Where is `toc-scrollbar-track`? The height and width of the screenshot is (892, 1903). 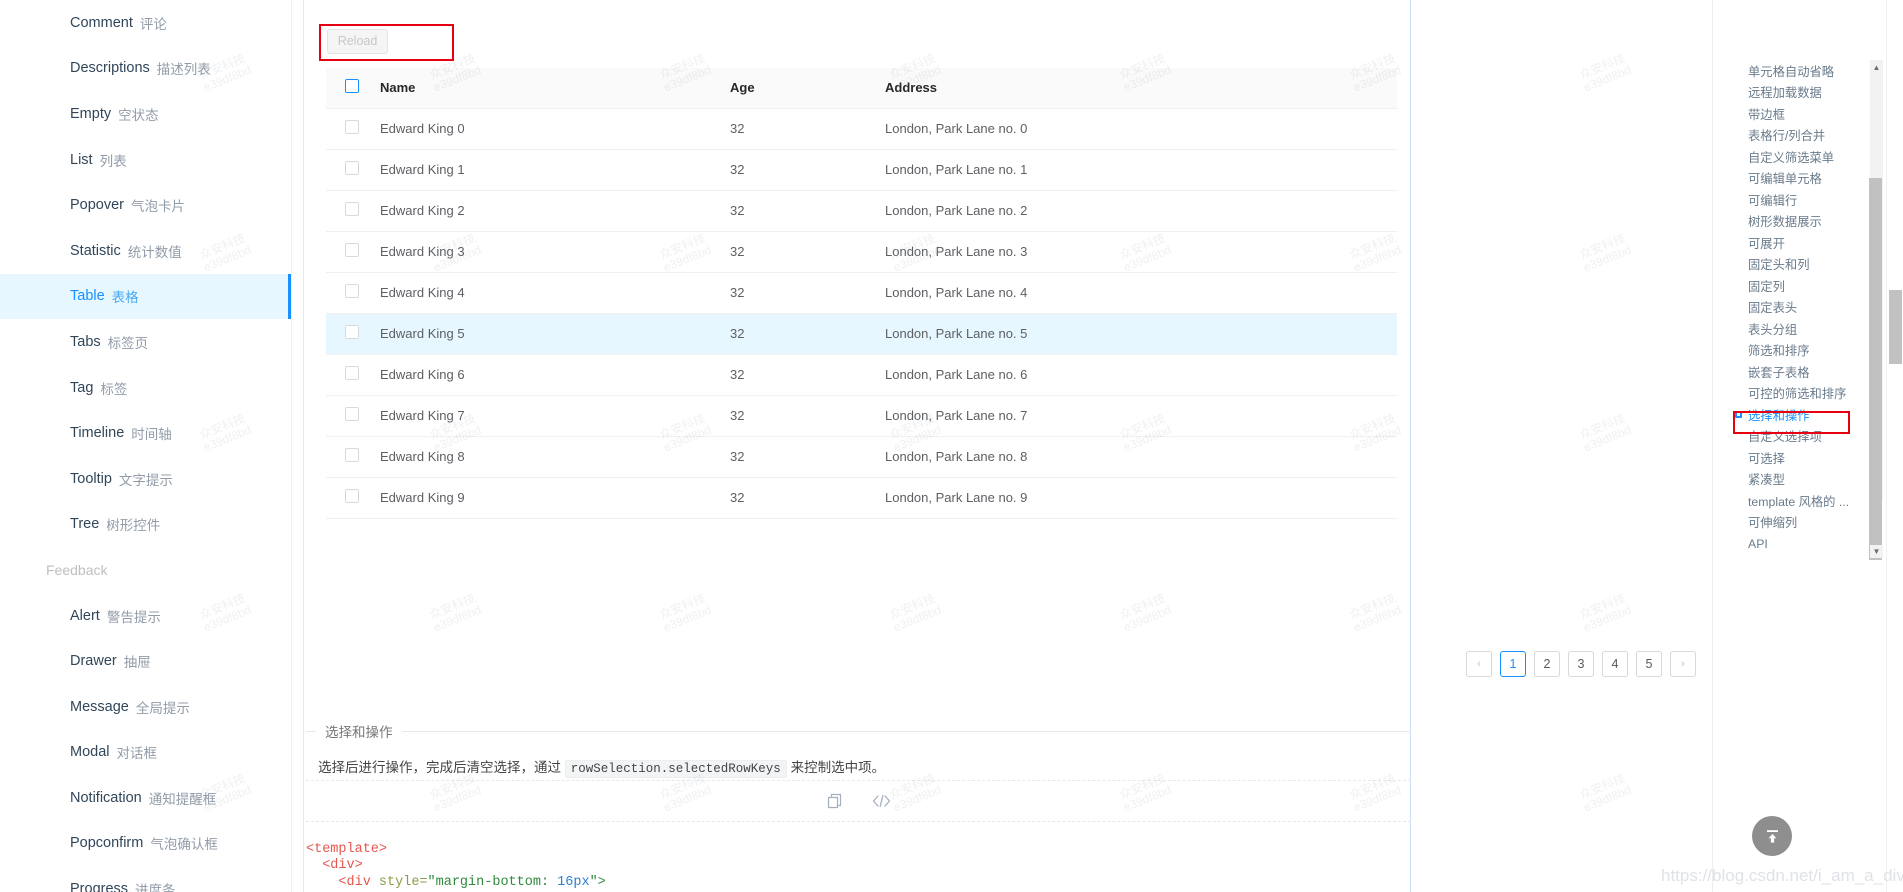
toc-scrollbar-track is located at coordinates (1876, 310).